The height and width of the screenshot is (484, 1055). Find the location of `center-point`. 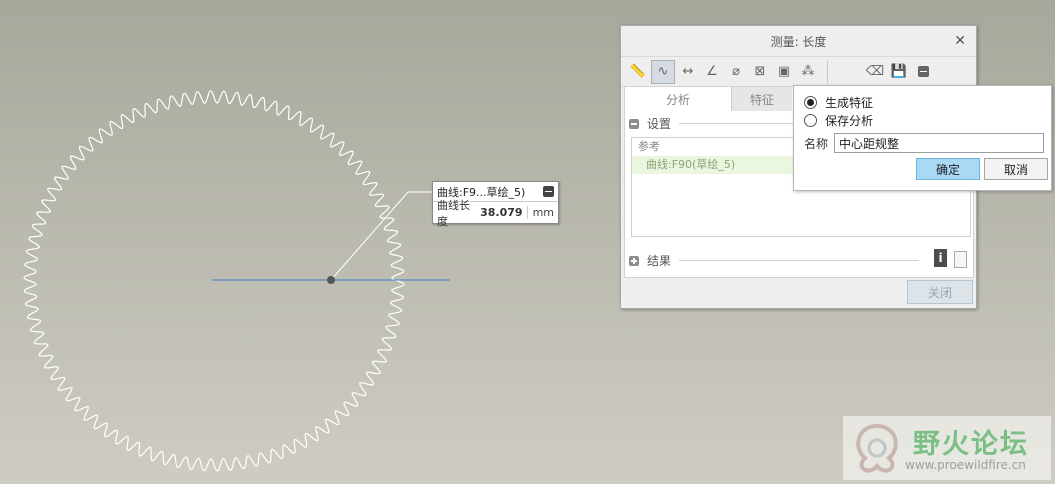

center-point is located at coordinates (331, 280).